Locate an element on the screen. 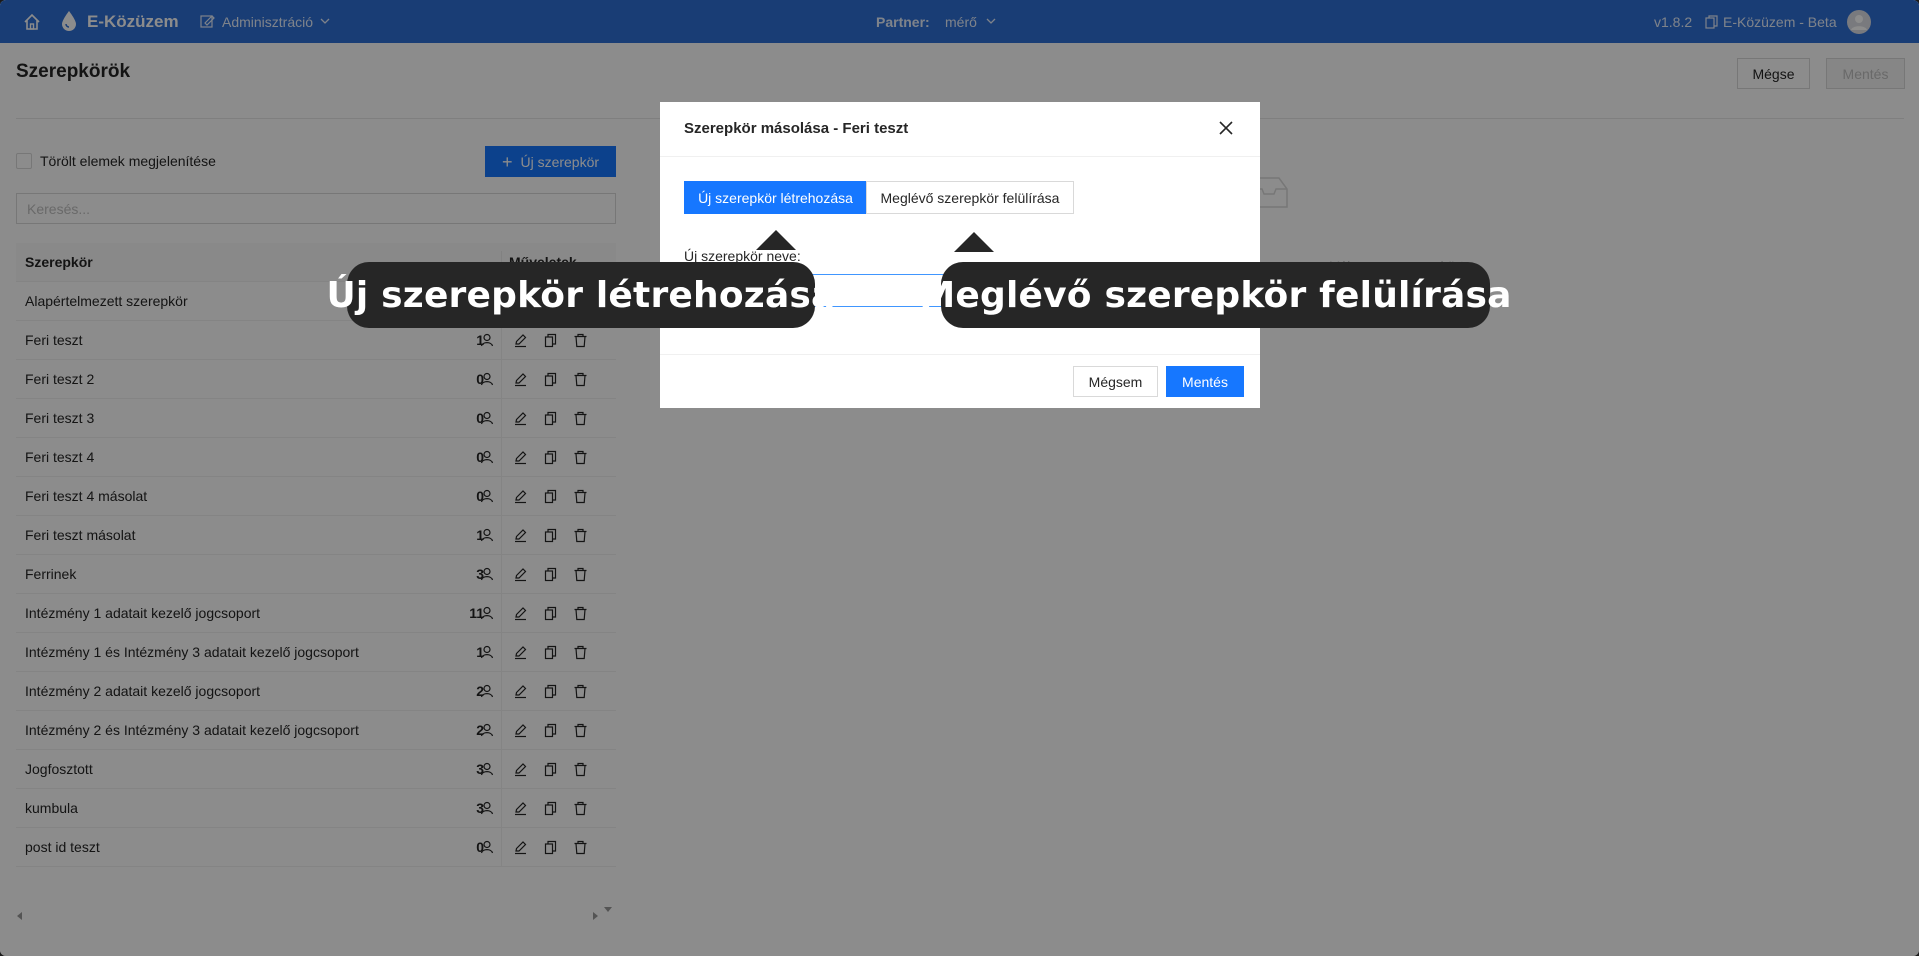 This screenshot has height=956, width=1919. tab-overwrite-role: Meglévő szerepkör felülírása is located at coordinates (970, 197).